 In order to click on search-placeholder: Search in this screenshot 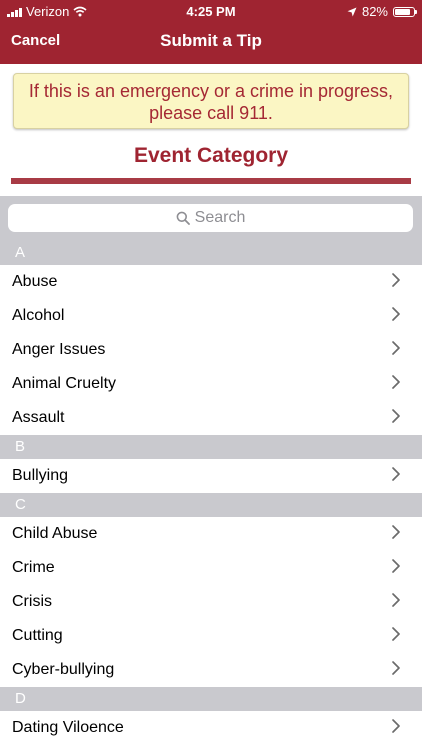, I will do `click(220, 217)`.